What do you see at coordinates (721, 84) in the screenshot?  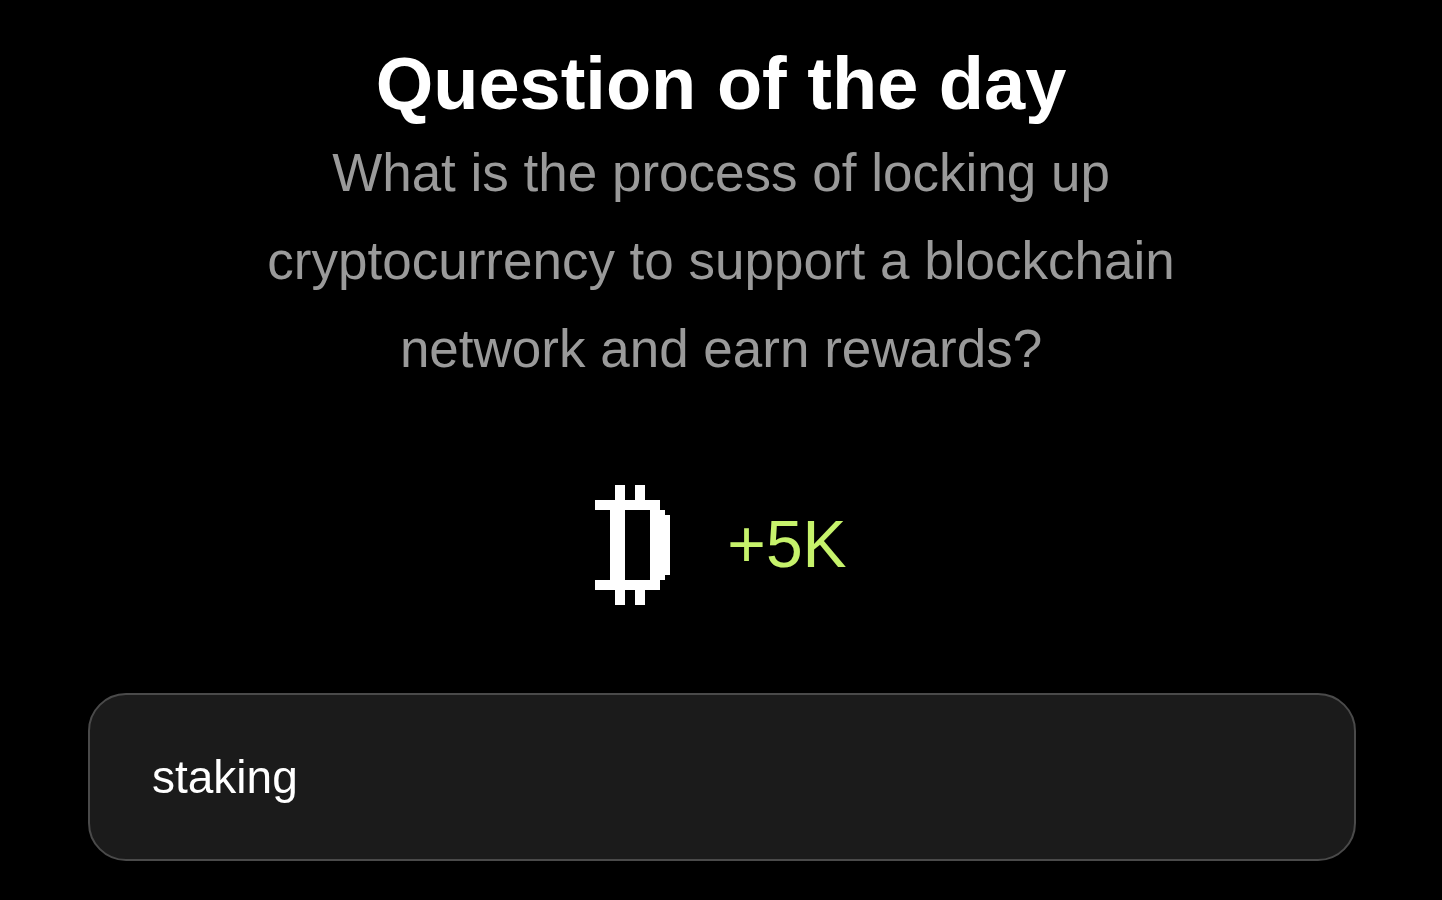 I see `heading: Question of the day` at bounding box center [721, 84].